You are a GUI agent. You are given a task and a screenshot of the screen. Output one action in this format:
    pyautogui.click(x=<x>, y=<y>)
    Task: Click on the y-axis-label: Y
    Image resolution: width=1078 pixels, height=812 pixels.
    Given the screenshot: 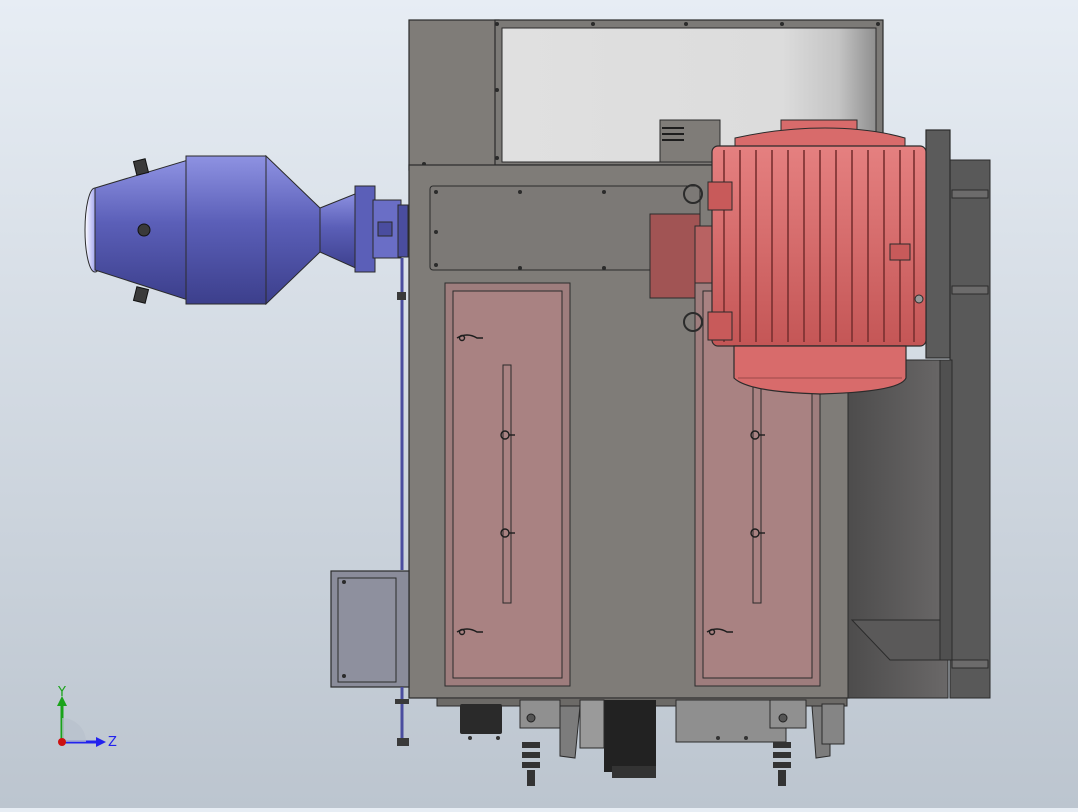 What is the action you would take?
    pyautogui.click(x=61, y=692)
    